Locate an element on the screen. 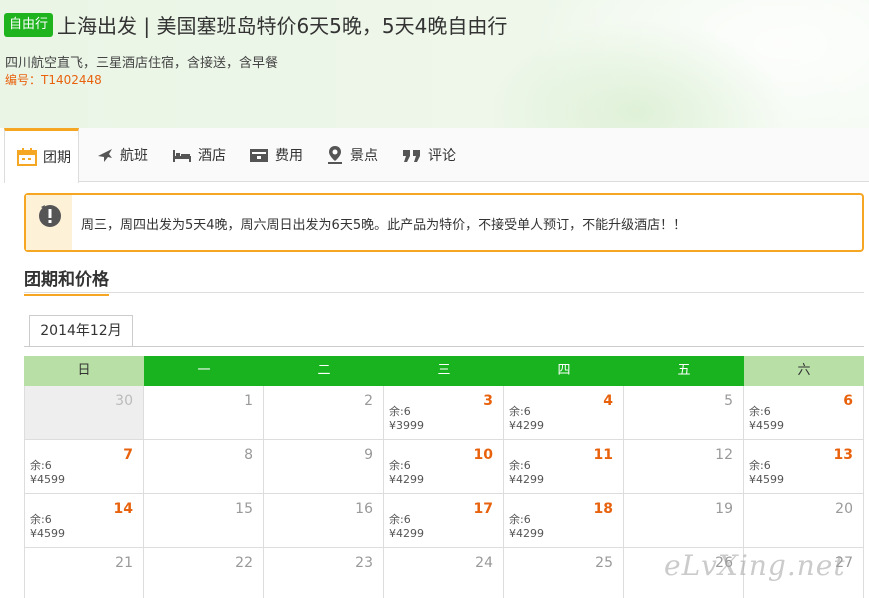  calendar-day-available: 18 余:6 ¥4299 is located at coordinates (564, 521).